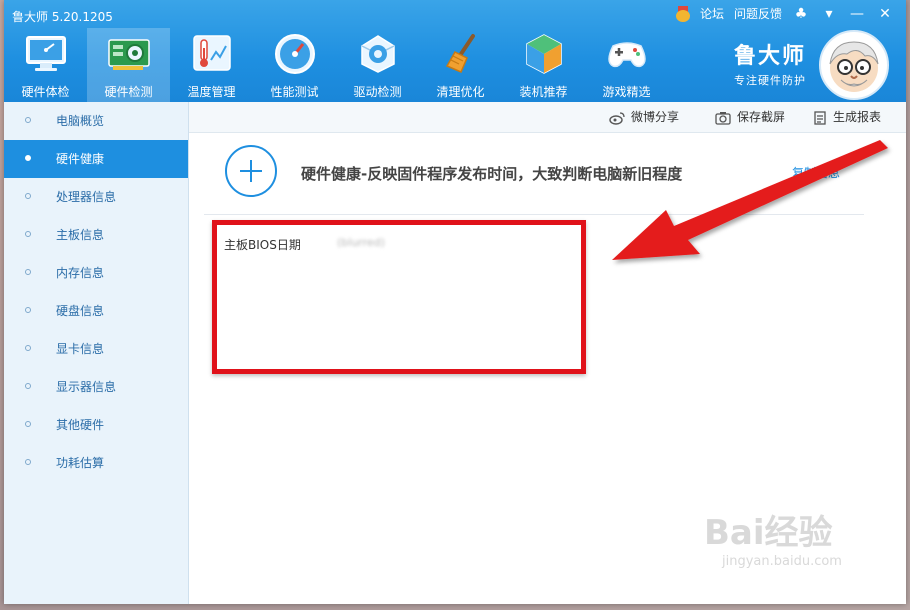 This screenshot has height=610, width=910. I want to click on highlight-box, so click(399, 297).